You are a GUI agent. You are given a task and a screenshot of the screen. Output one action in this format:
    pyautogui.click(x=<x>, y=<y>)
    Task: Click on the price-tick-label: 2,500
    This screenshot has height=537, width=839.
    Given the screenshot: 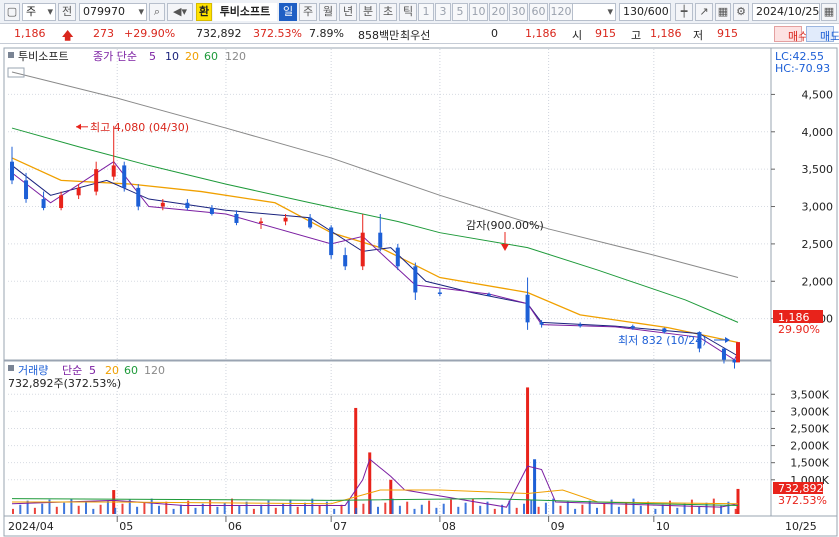 What is the action you would take?
    pyautogui.click(x=818, y=244)
    